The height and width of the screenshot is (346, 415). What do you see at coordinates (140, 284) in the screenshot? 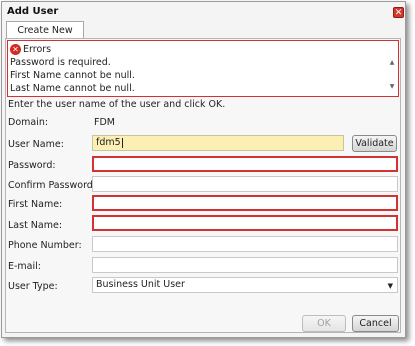
I see `user-type-value: Business Unit User` at bounding box center [140, 284].